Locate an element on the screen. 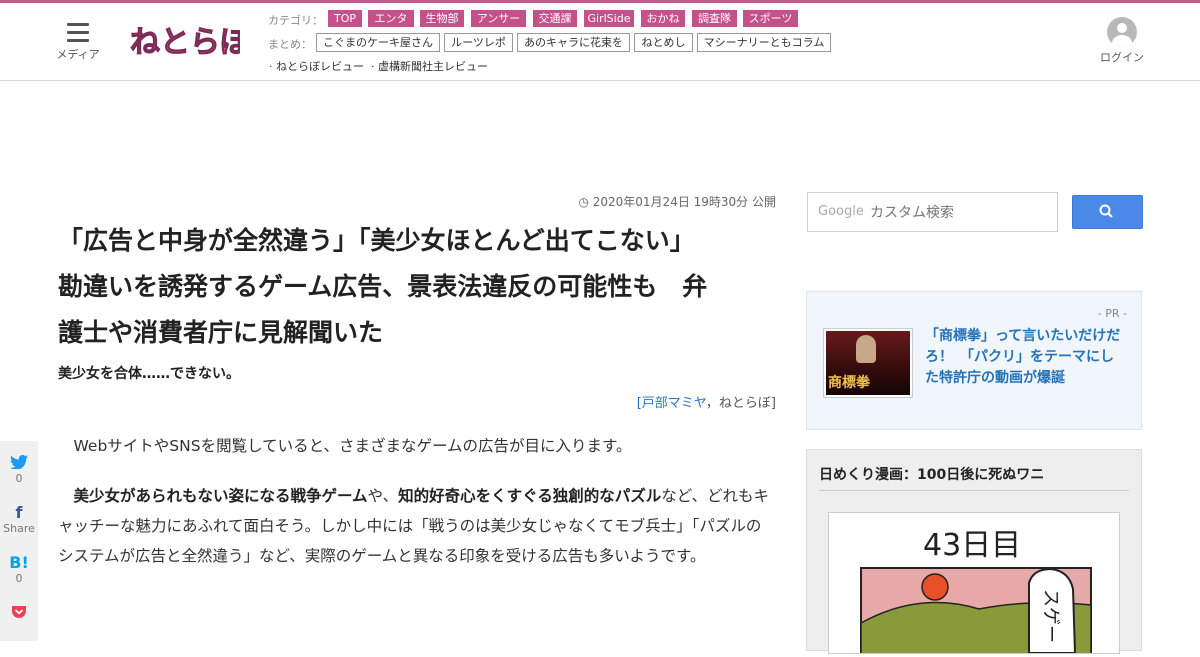 This screenshot has height=657, width=1200. summary-kogumanokeki: こぐまのケーキ屋さん is located at coordinates (378, 42).